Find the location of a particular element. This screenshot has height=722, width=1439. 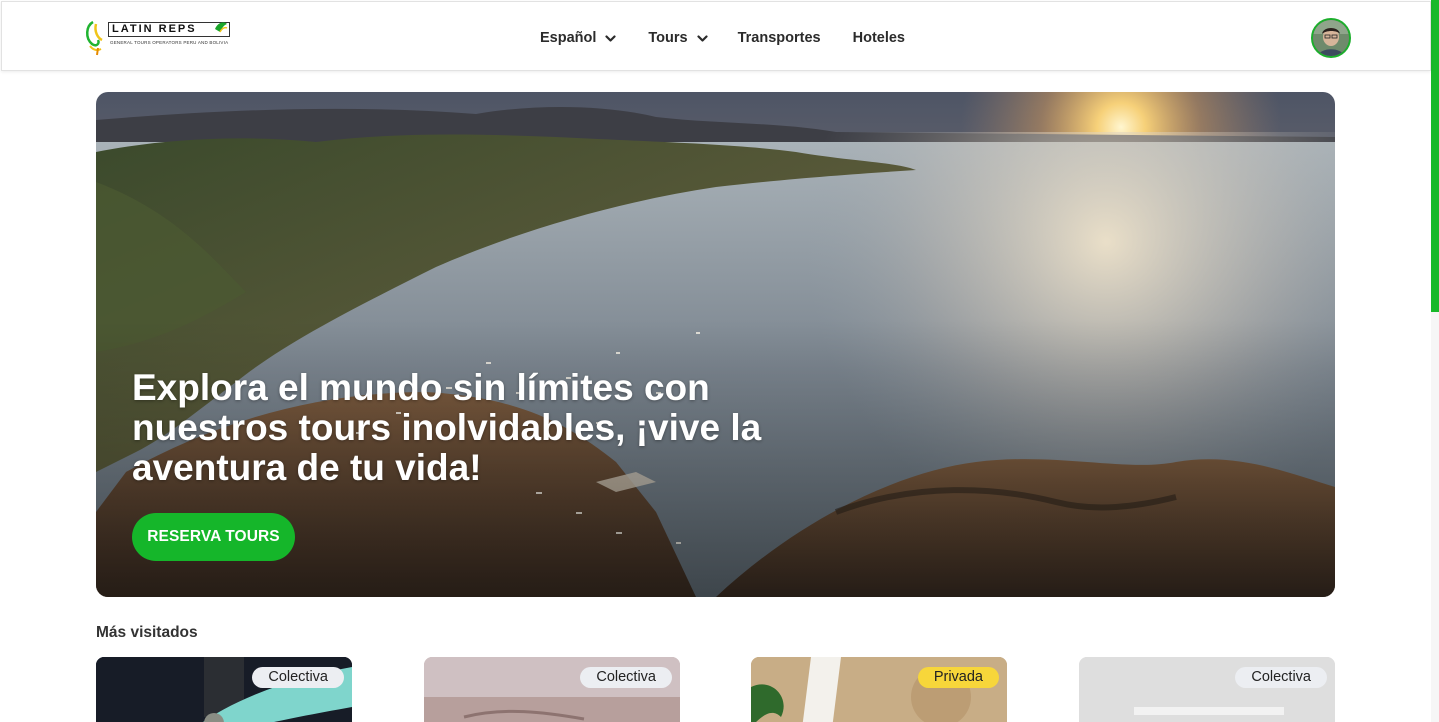

avatar is located at coordinates (1331, 38).